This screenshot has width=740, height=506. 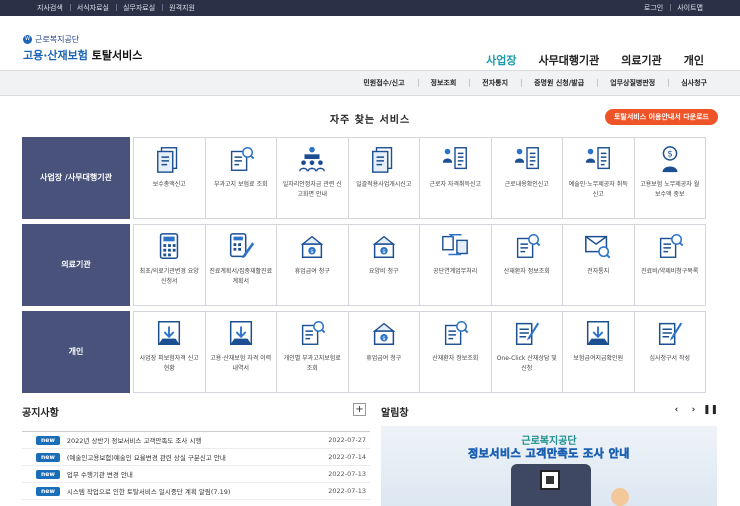 What do you see at coordinates (395, 413) in the screenshot?
I see `alarm-title: 알림창` at bounding box center [395, 413].